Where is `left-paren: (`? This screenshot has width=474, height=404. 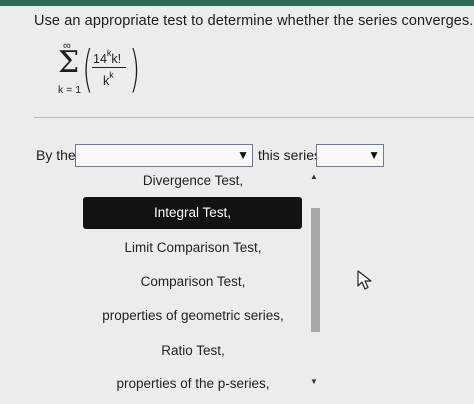
left-paren: ( is located at coordinates (88, 69).